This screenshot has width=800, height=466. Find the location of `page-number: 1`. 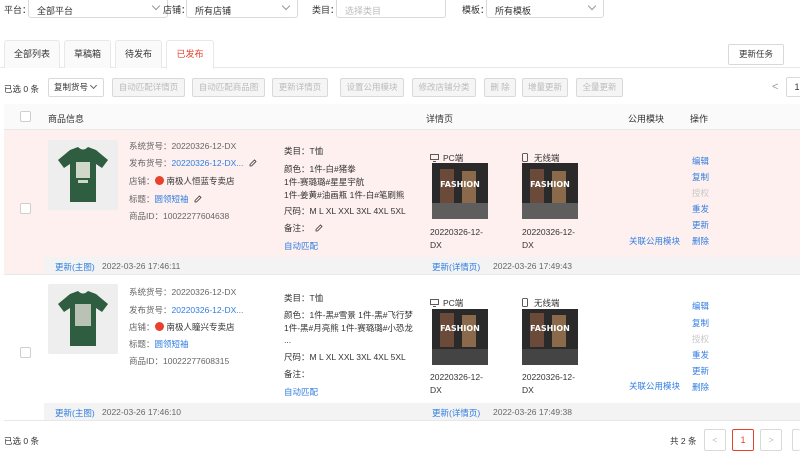

page-number: 1 is located at coordinates (793, 87).